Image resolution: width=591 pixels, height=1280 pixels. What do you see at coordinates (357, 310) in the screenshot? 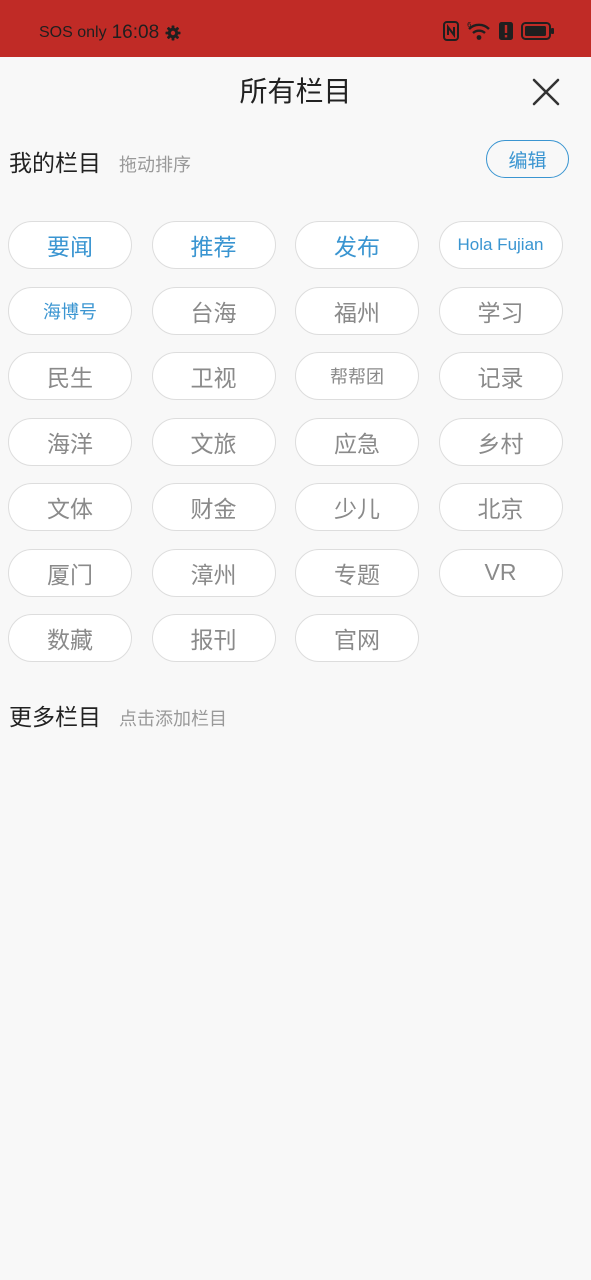
I see `channel-chip: 福州` at bounding box center [357, 310].